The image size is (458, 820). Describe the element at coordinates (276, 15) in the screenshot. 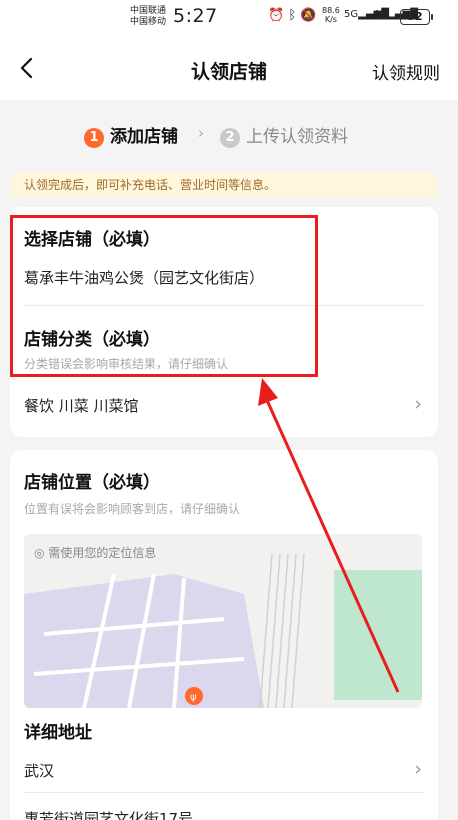

I see `alarm-icon: ⏰` at that location.